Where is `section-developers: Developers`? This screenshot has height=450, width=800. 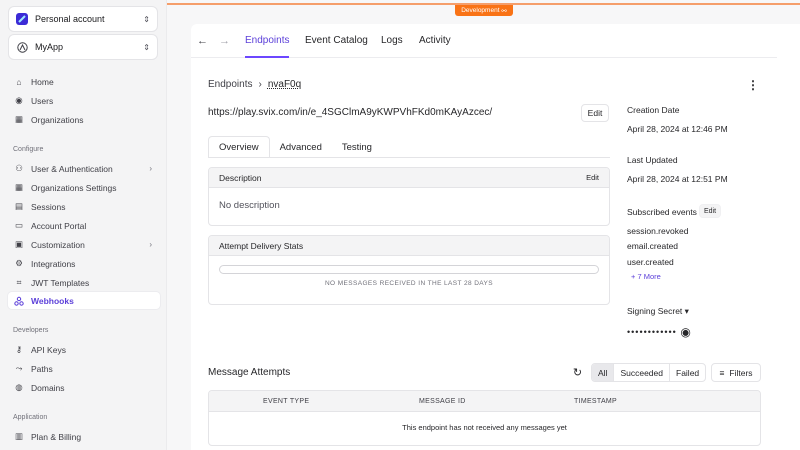 section-developers: Developers is located at coordinates (31, 330).